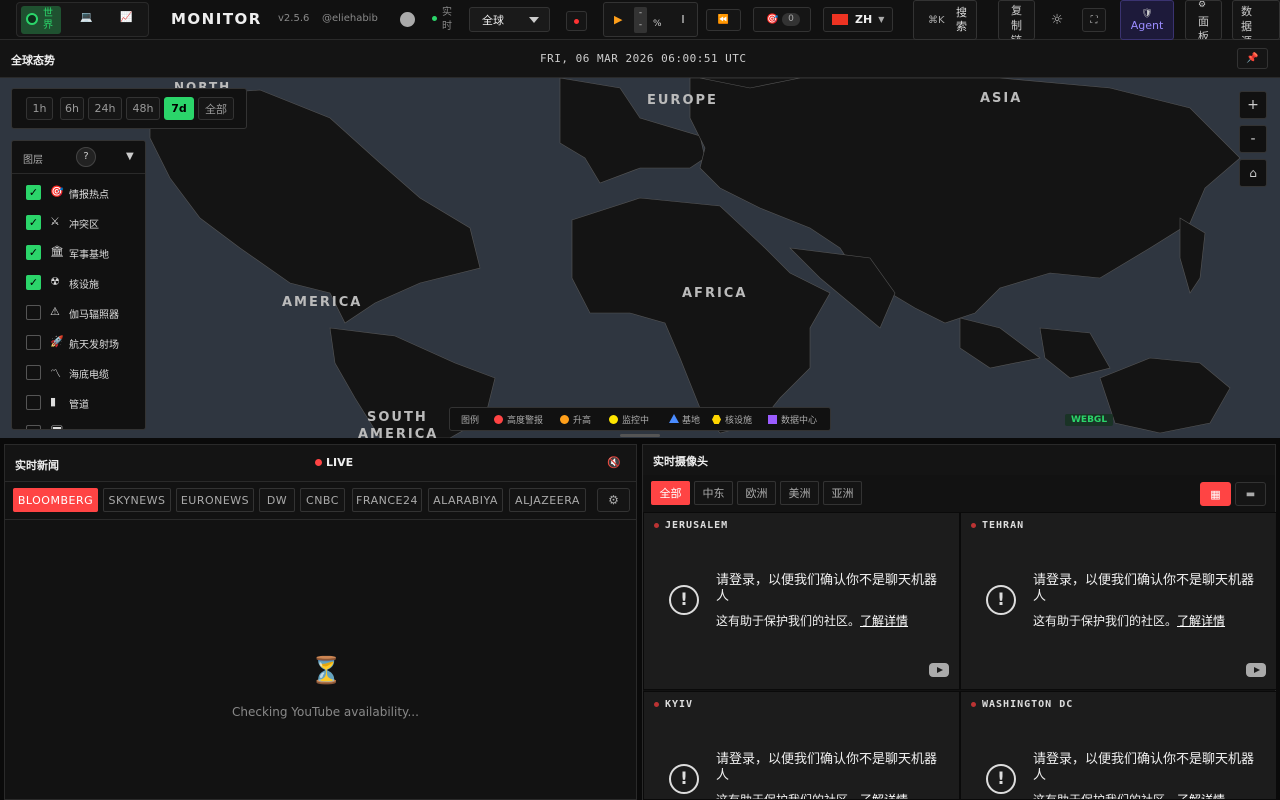 The height and width of the screenshot is (800, 1280). What do you see at coordinates (407, 19) in the screenshot?
I see `github-icon` at bounding box center [407, 19].